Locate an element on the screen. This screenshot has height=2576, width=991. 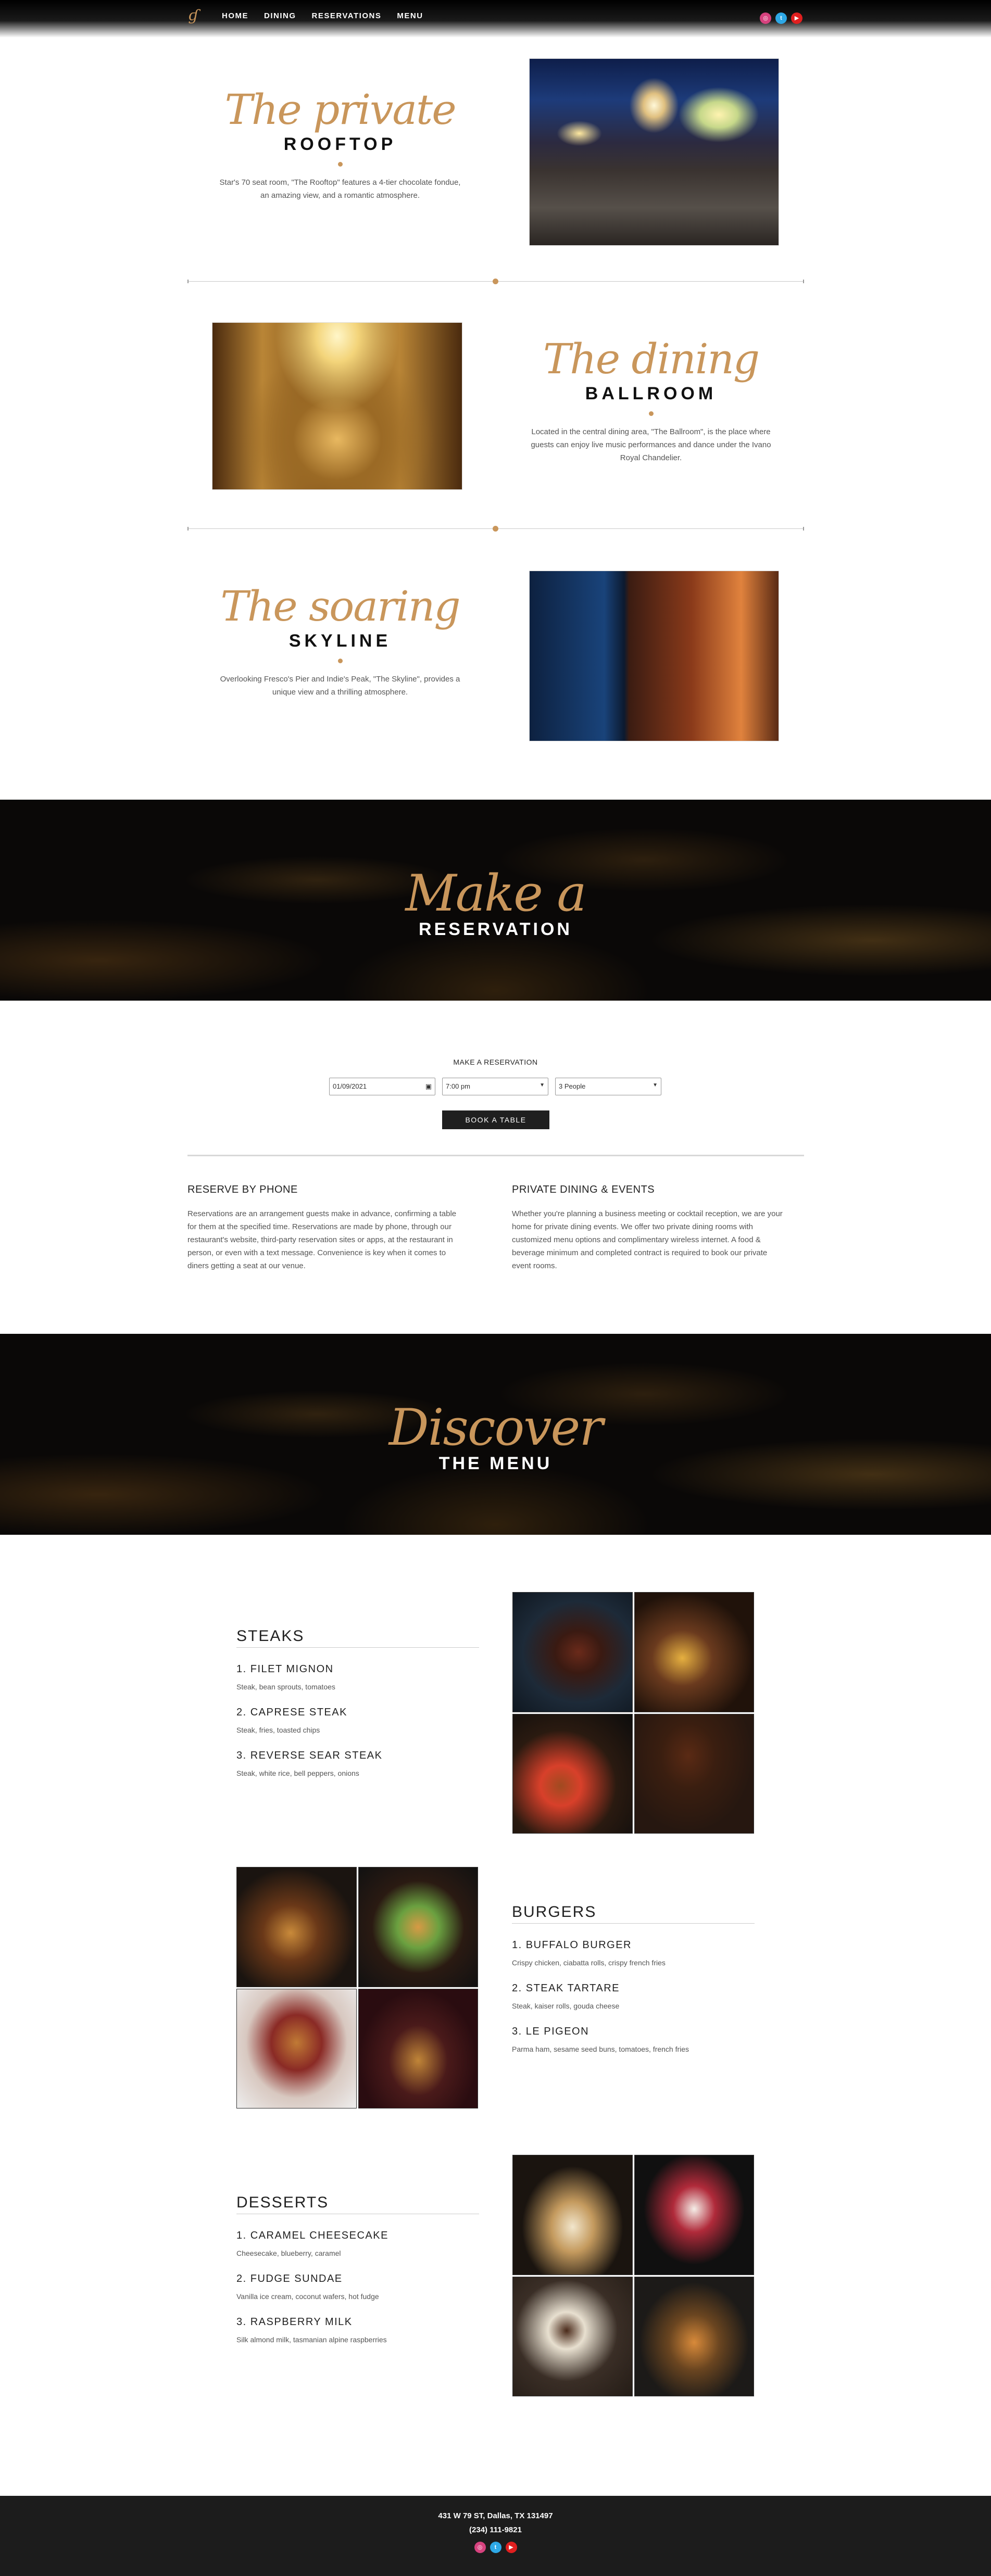
desserts-photo-grid is located at coordinates (633, 2275).